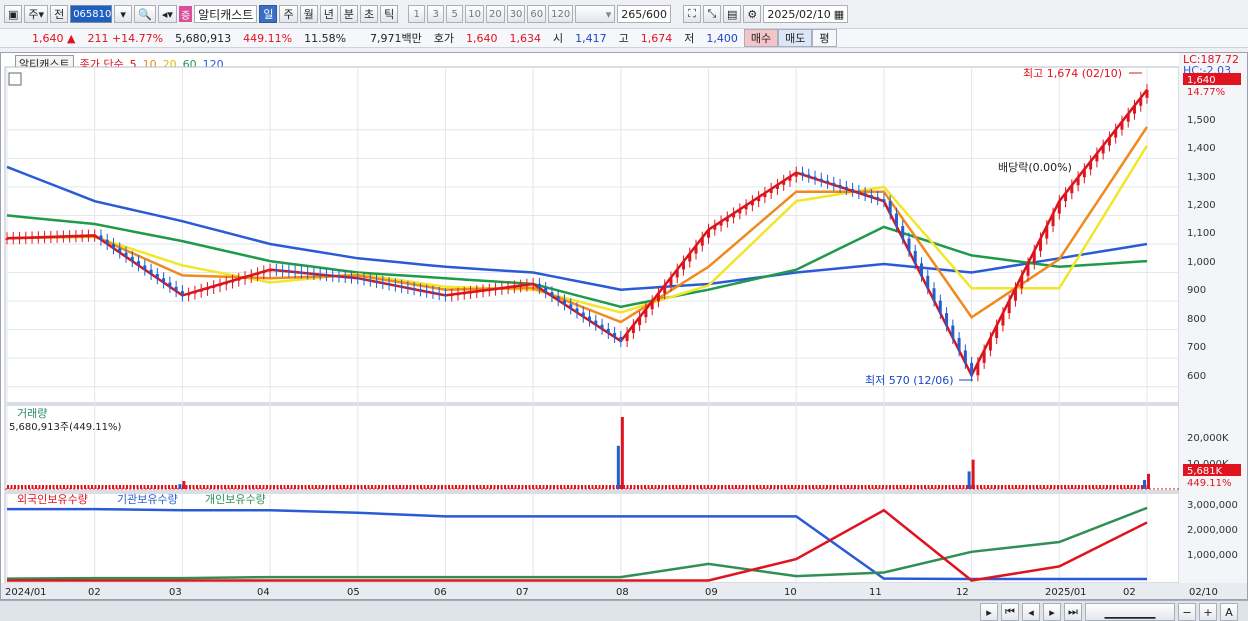 This screenshot has height=621, width=1248. Describe the element at coordinates (989, 612) in the screenshot. I see `scroll-right-icon: ▸` at that location.